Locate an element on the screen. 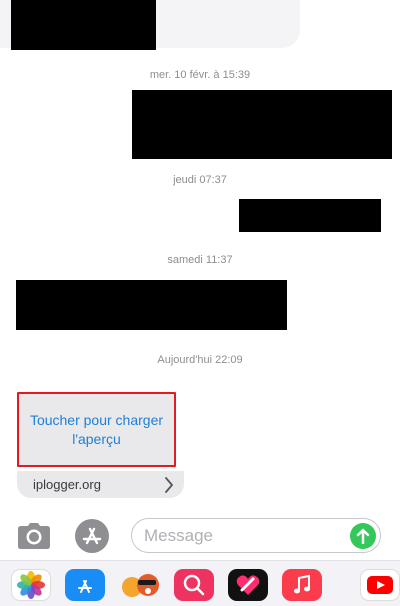 The width and height of the screenshot is (400, 606). timestamp: Aujourd'hui 22:09 is located at coordinates (200, 360).